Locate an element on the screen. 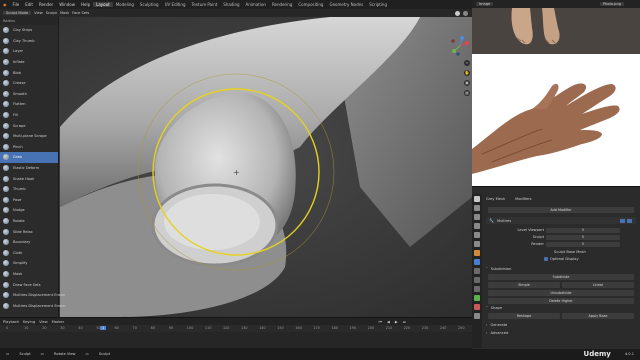 The image size is (640, 360). tab-rendering: Rendering is located at coordinates (282, 4).